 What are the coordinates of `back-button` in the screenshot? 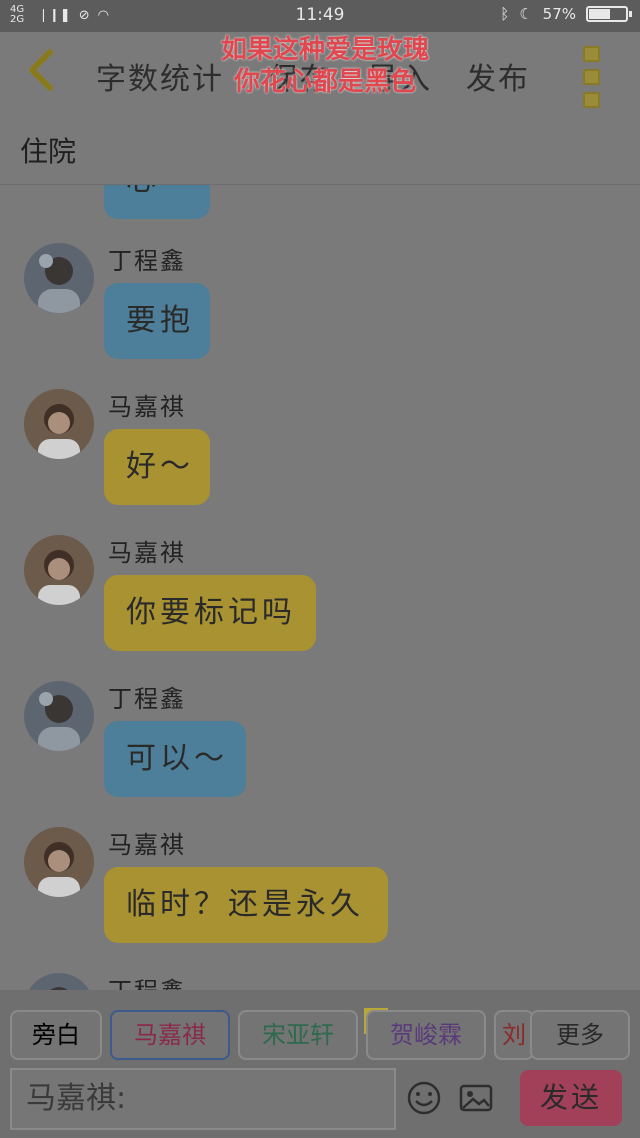 It's located at (42, 70).